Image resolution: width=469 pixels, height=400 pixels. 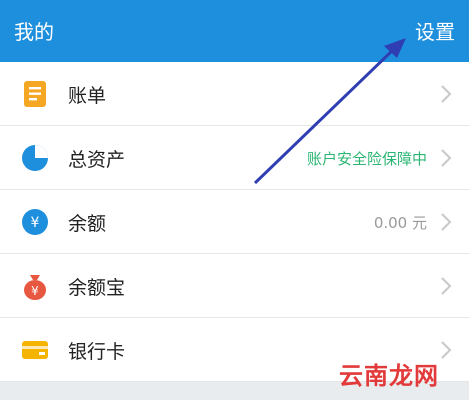 What do you see at coordinates (435, 30) in the screenshot?
I see `settings-button: 设置` at bounding box center [435, 30].